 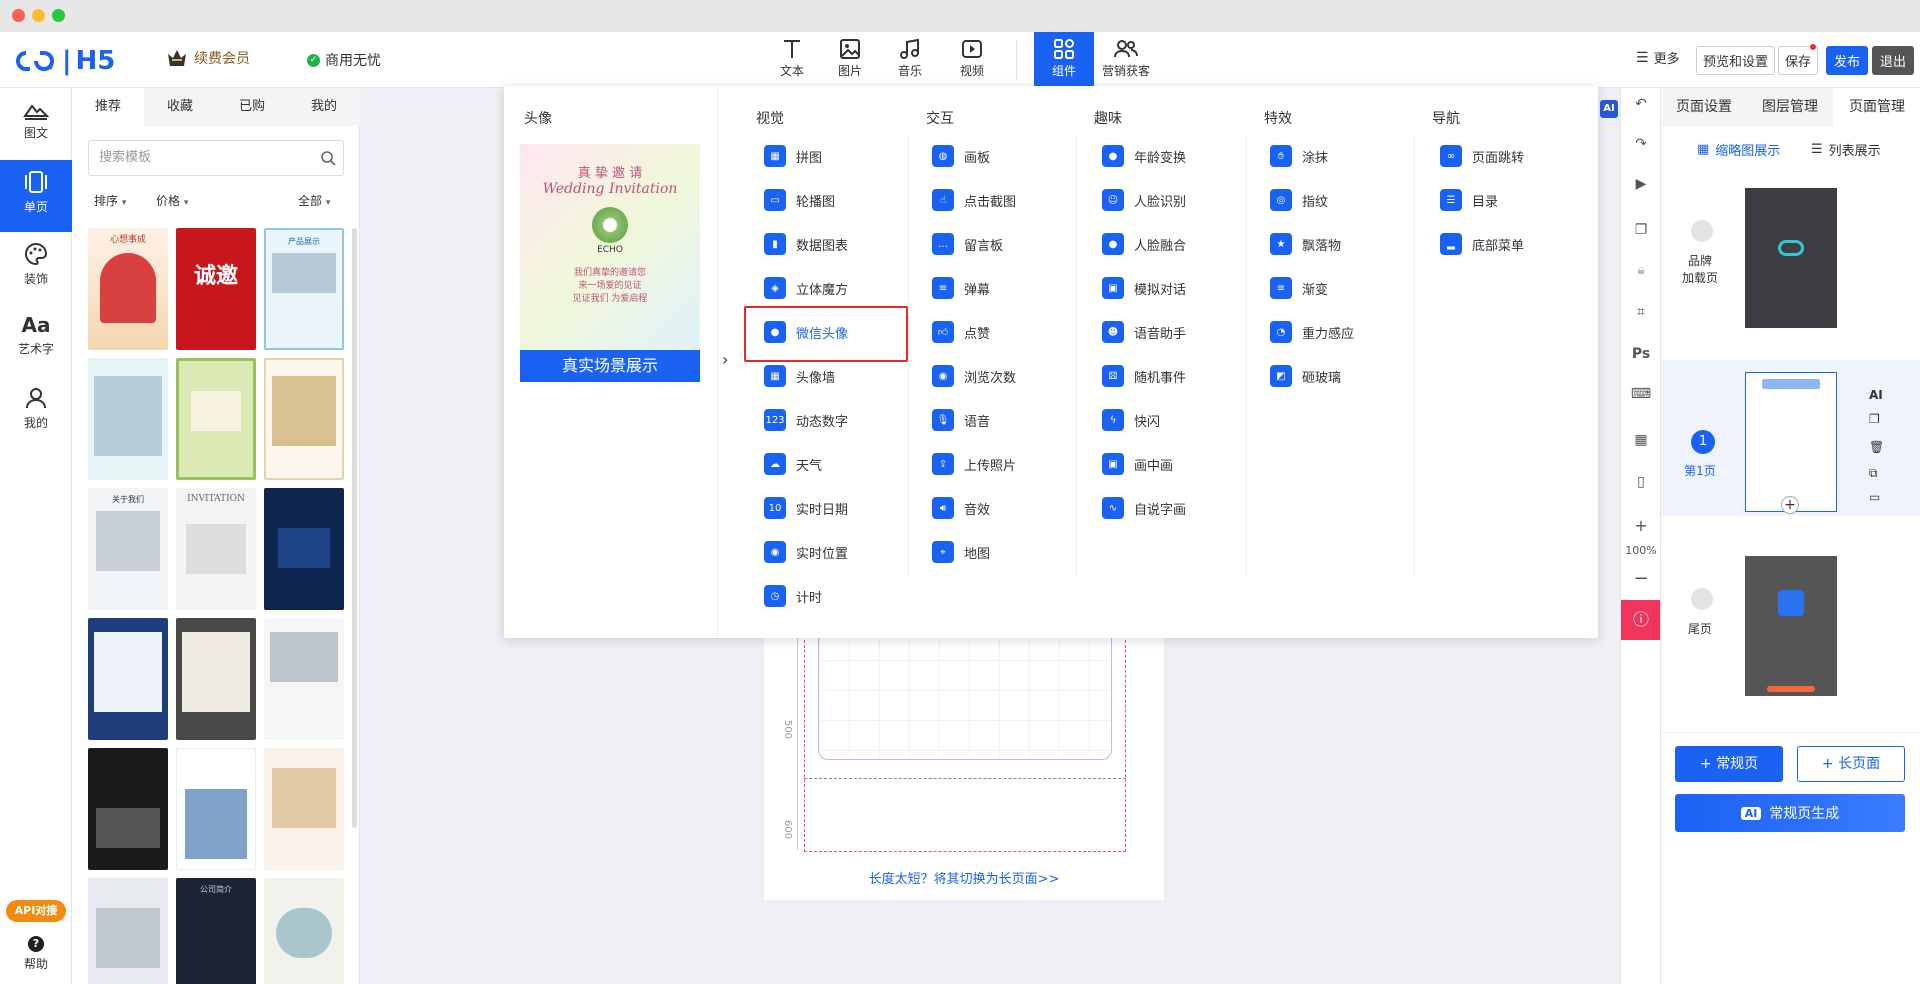 I want to click on template-thumb: 诚邀, so click(x=216, y=289).